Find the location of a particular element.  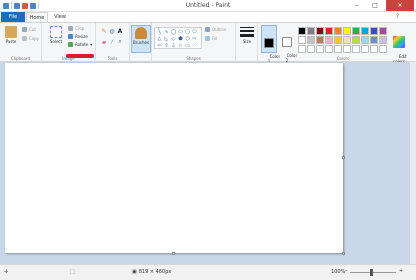

resize-label: Resize is located at coordinates (81, 36).